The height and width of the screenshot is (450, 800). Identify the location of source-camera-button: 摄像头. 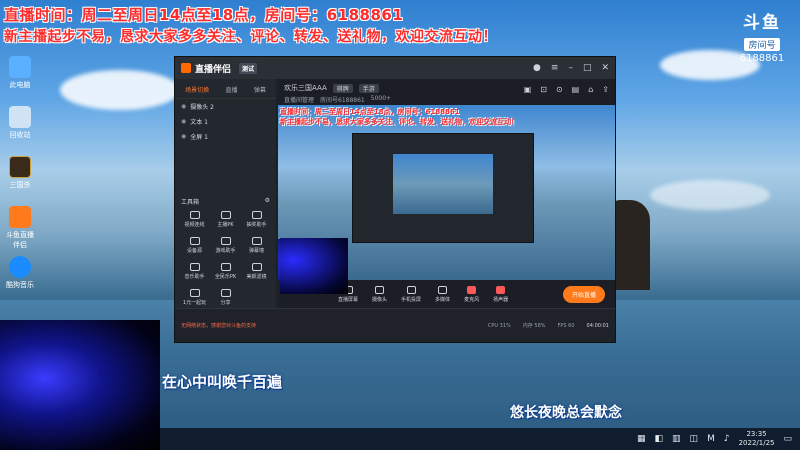
(380, 294).